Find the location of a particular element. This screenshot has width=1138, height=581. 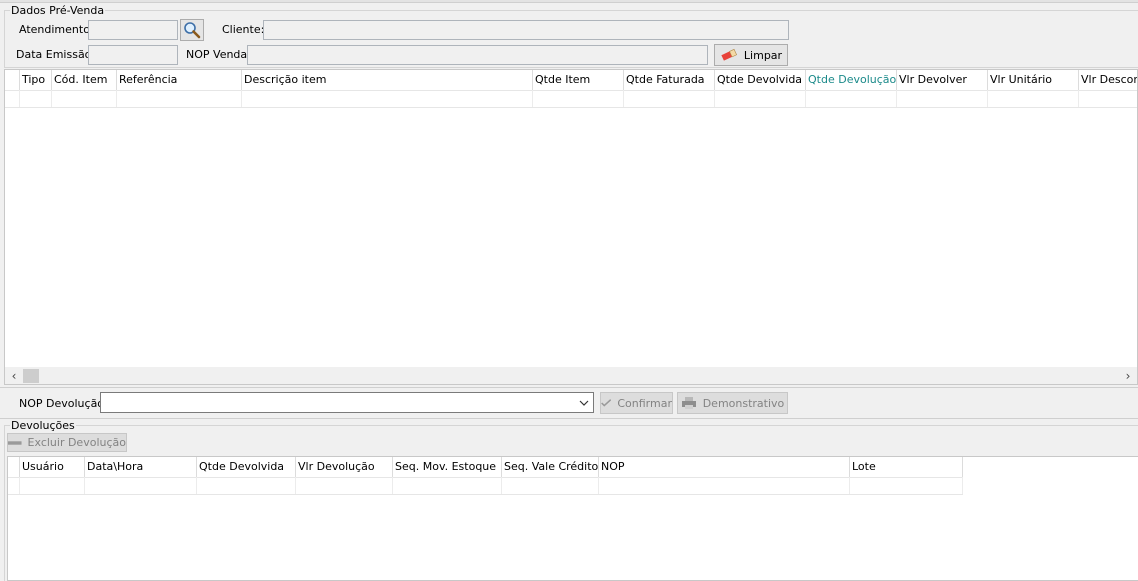

chevron-down-icon is located at coordinates (584, 403).